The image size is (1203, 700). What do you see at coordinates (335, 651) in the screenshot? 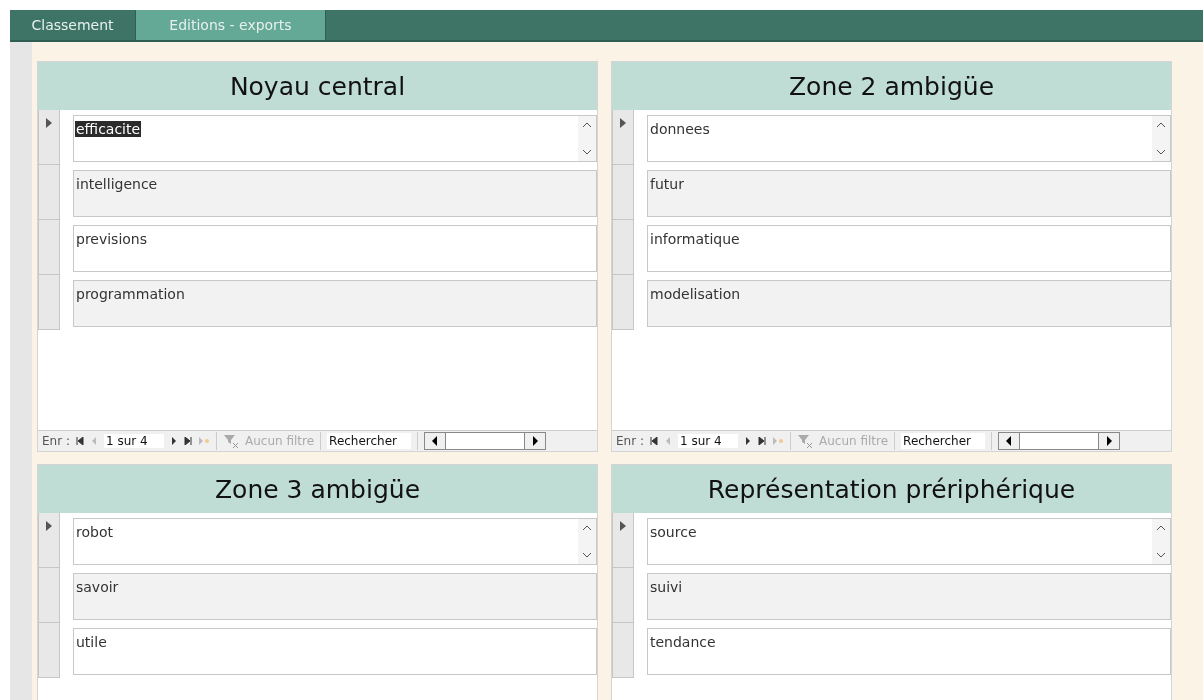
I see `text-field: utile` at bounding box center [335, 651].